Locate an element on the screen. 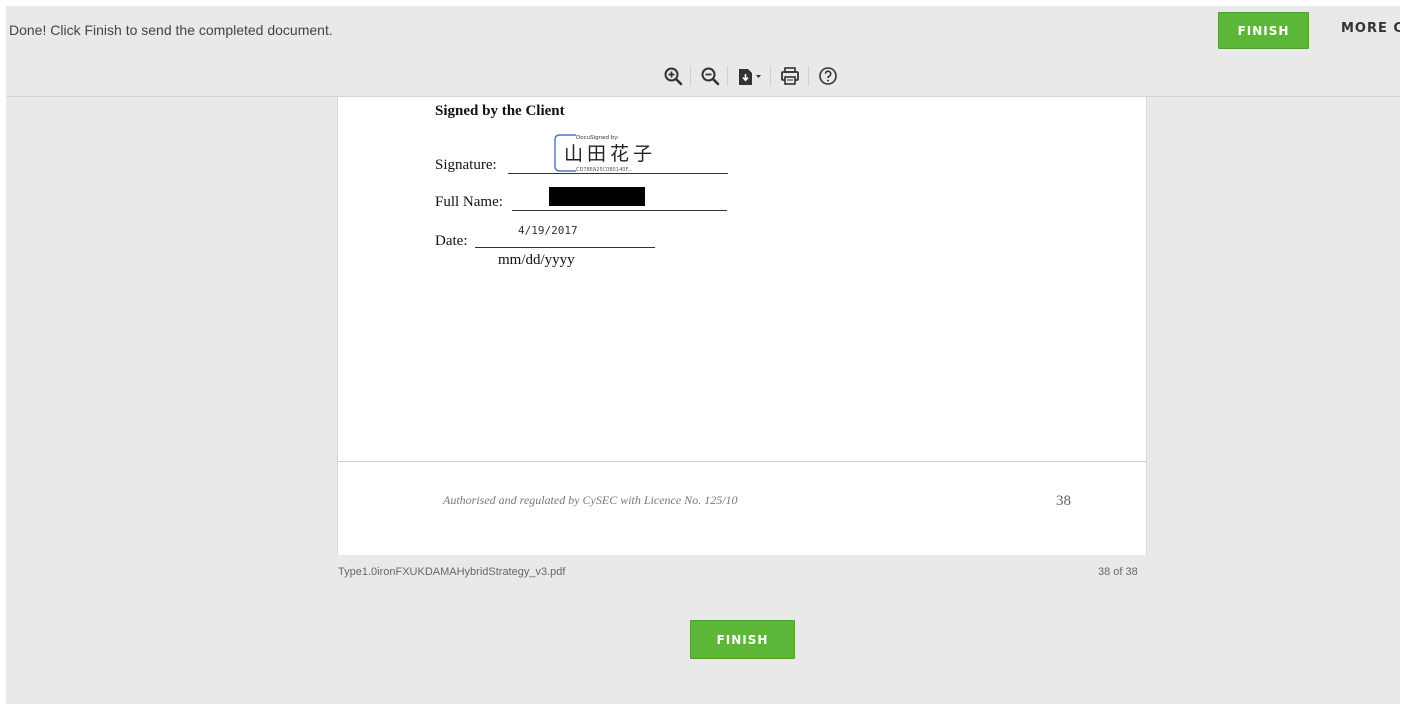 This screenshot has width=1413, height=704. help-icon is located at coordinates (828, 76).